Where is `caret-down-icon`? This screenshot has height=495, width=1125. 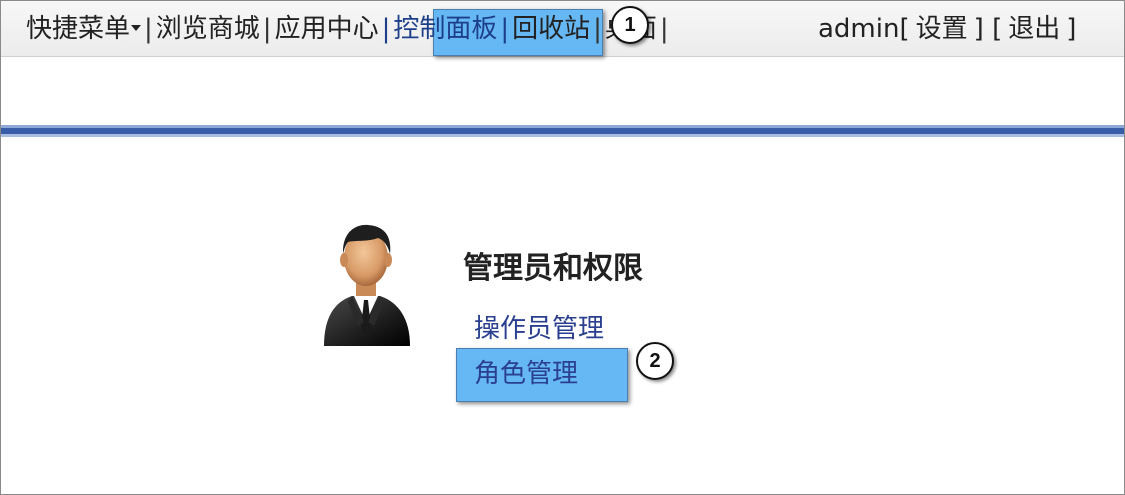 caret-down-icon is located at coordinates (136, 28).